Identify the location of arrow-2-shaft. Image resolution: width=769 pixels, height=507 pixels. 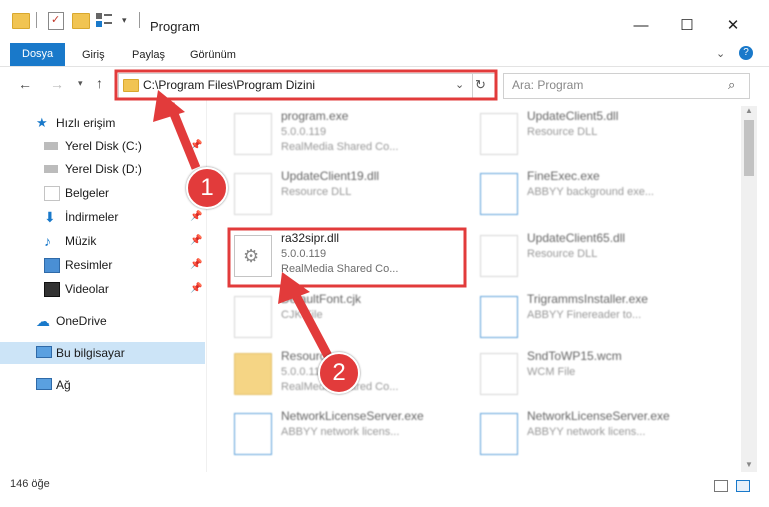
(310, 323).